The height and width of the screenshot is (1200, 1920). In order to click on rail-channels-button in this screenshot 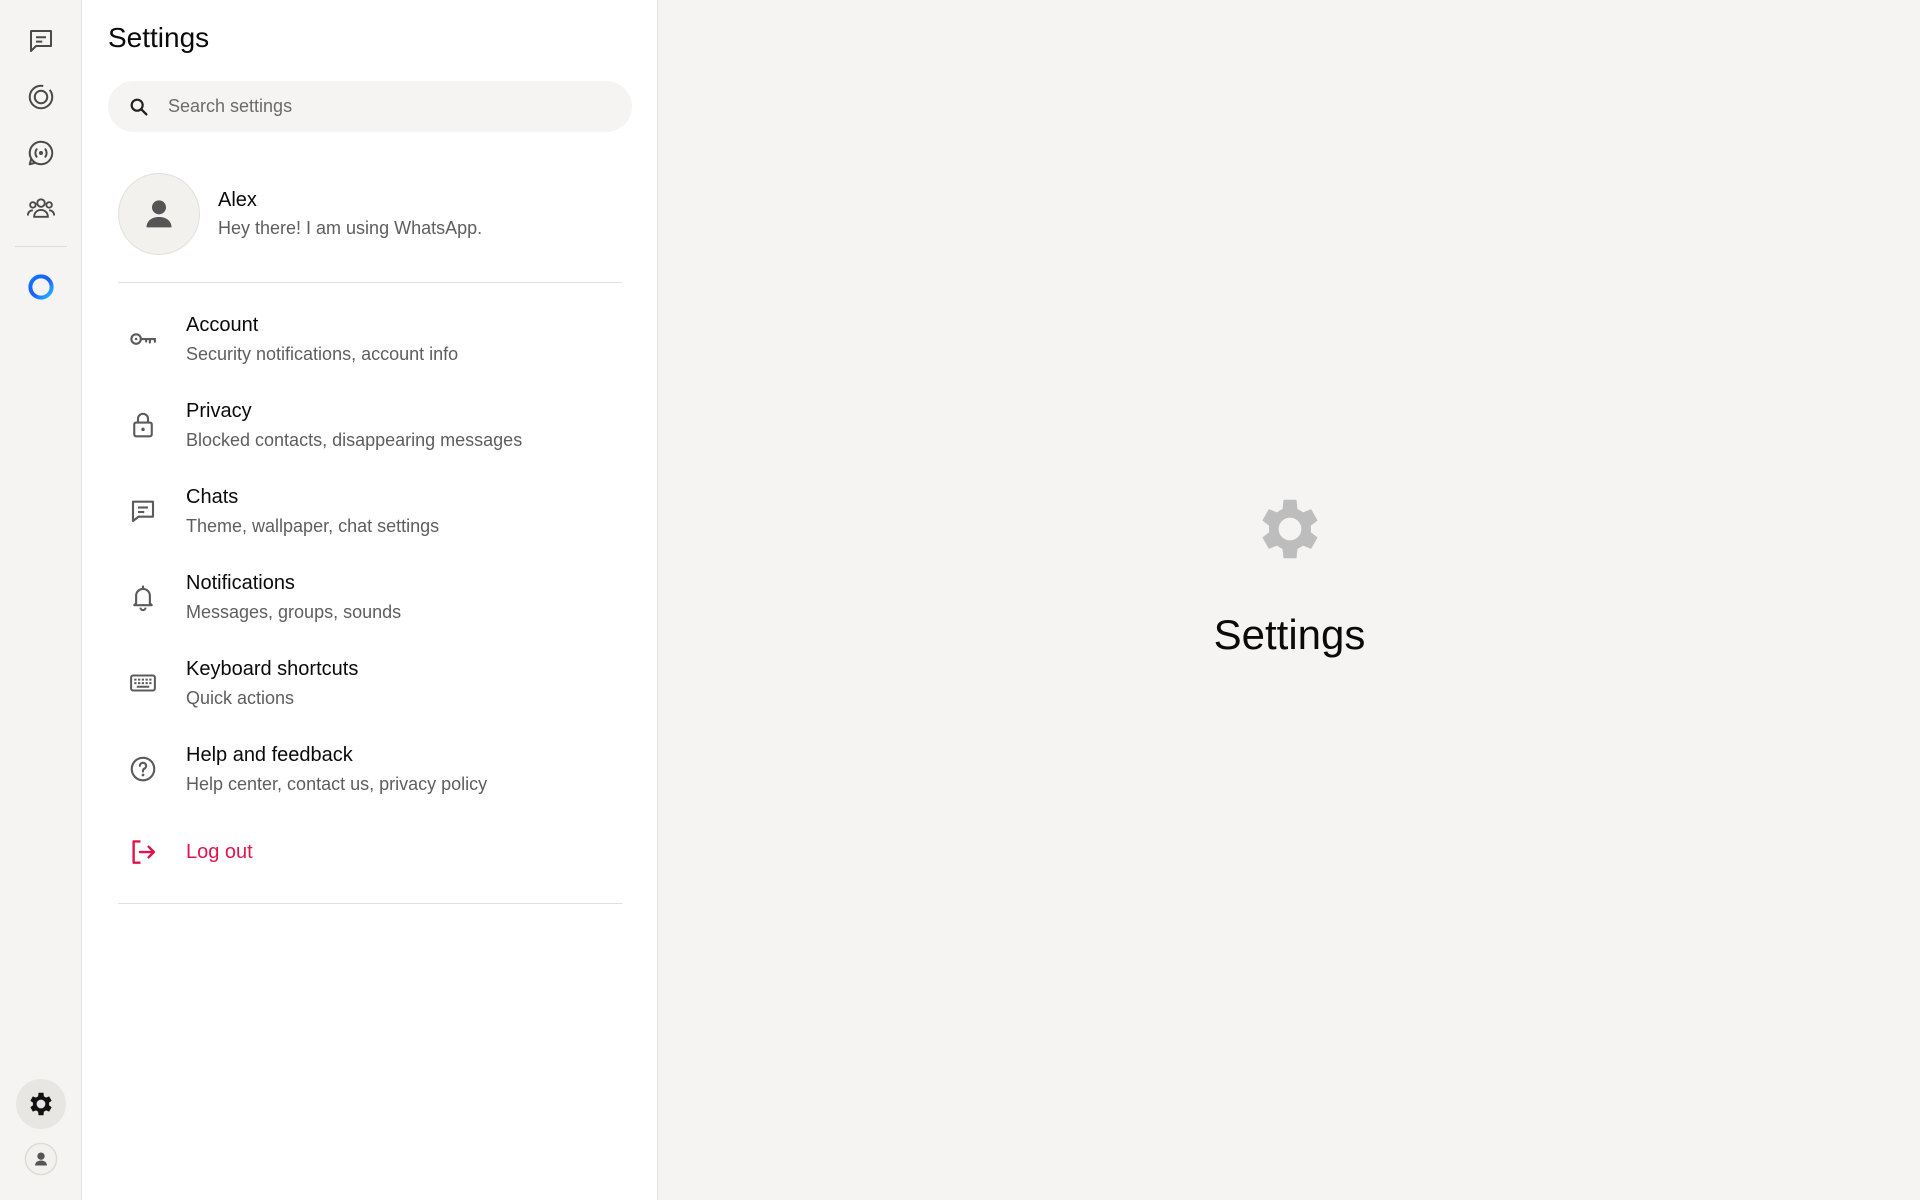, I will do `click(41, 153)`.